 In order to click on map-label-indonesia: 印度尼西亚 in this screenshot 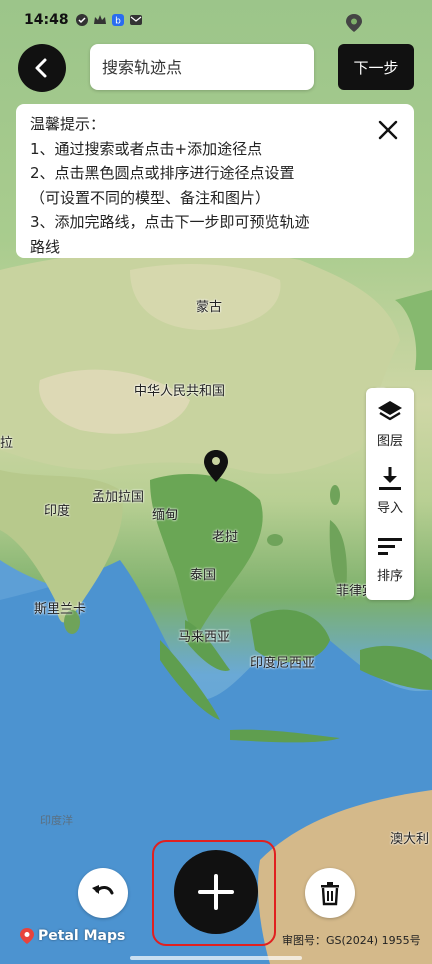, I will do `click(283, 663)`.